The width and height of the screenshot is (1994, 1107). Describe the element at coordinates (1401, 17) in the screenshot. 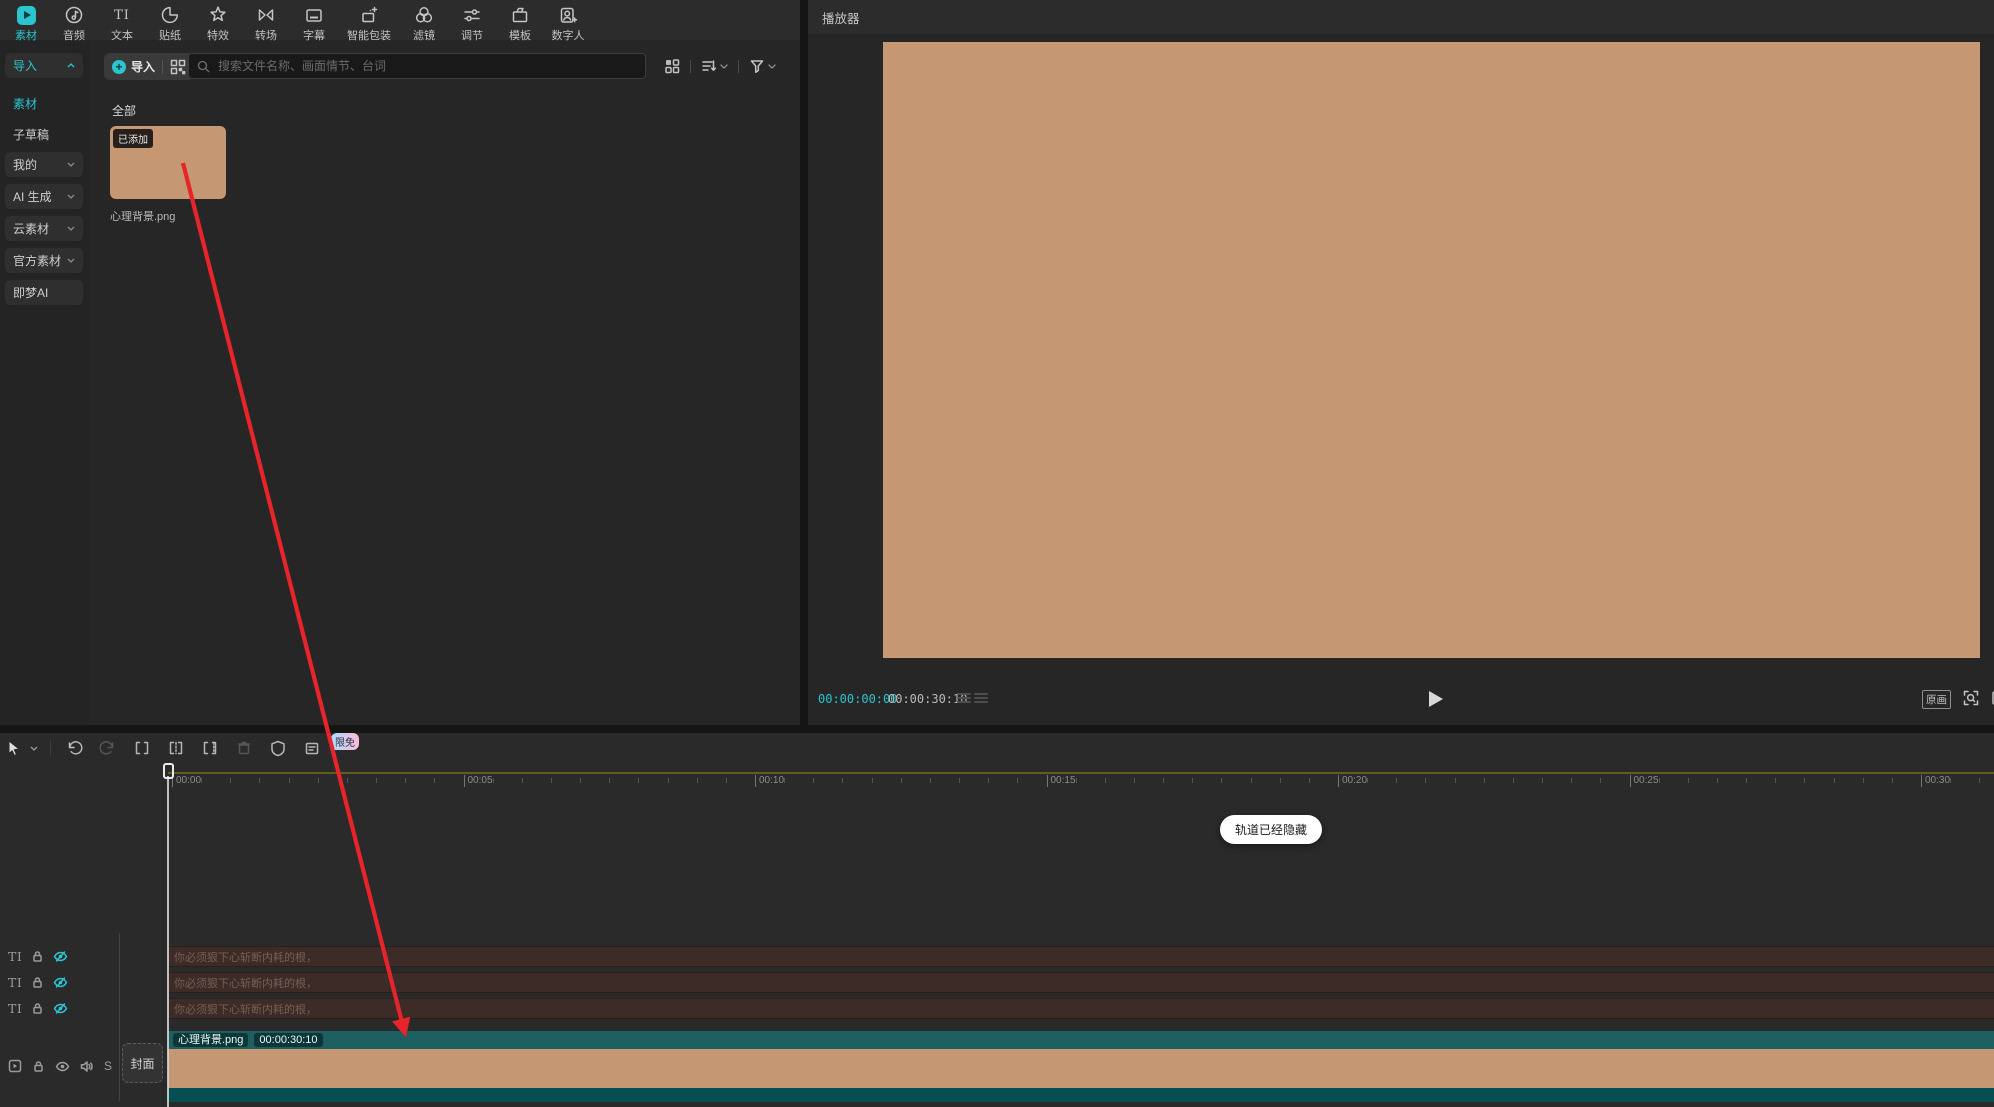

I see `player-header: 播放器` at that location.